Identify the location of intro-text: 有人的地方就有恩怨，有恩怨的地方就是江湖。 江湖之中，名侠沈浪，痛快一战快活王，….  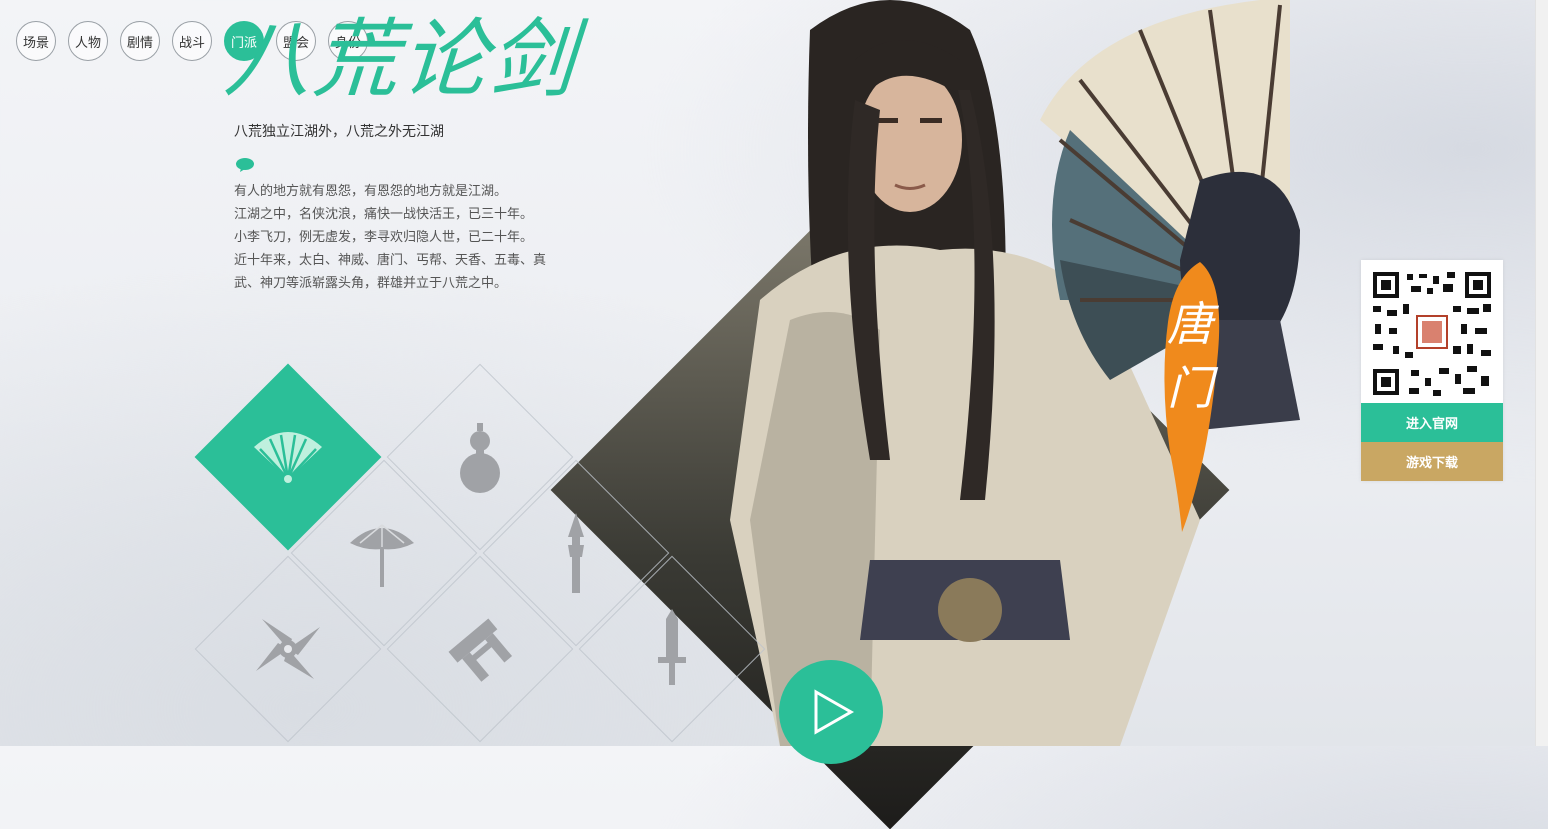
(424, 237).